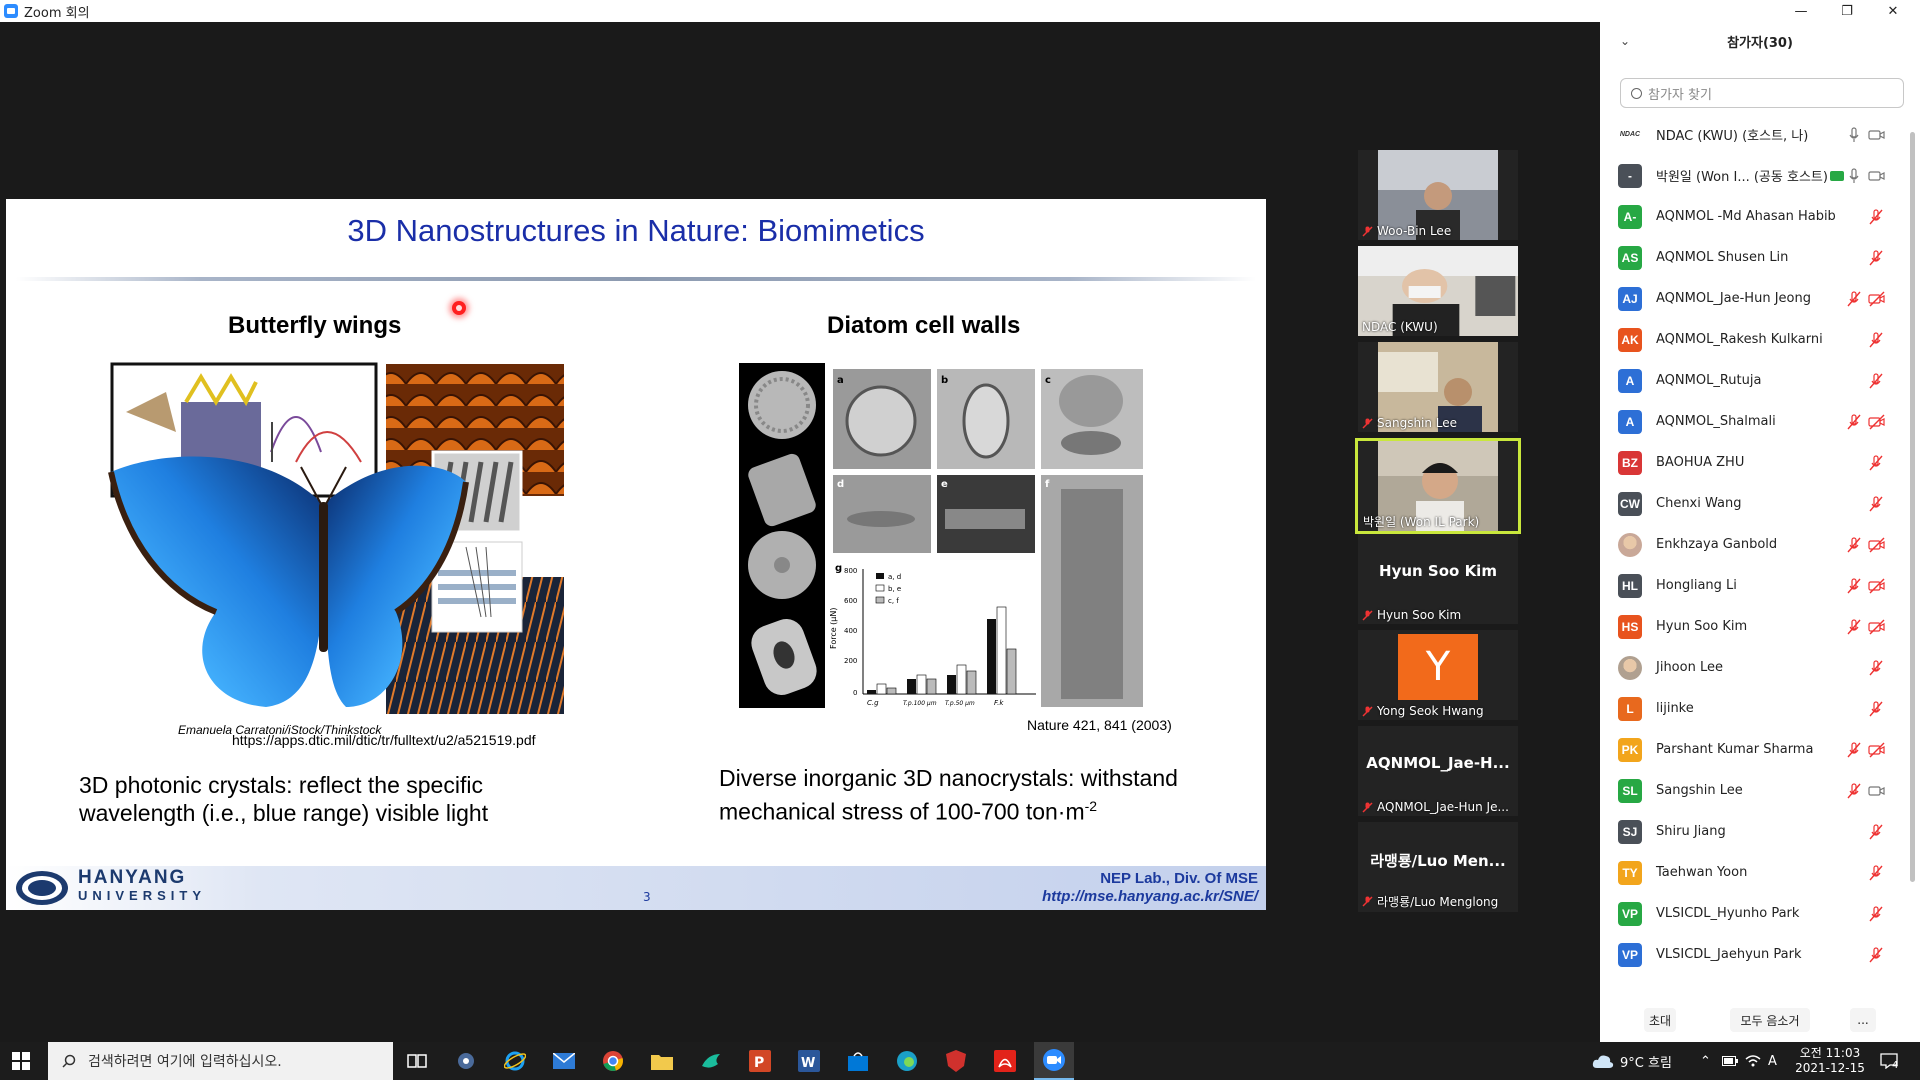 The image size is (1920, 1080). Describe the element at coordinates (220, 1061) in the screenshot. I see `taskbar-search-box: 검색하려면 여기에 입력하십시오.` at that location.